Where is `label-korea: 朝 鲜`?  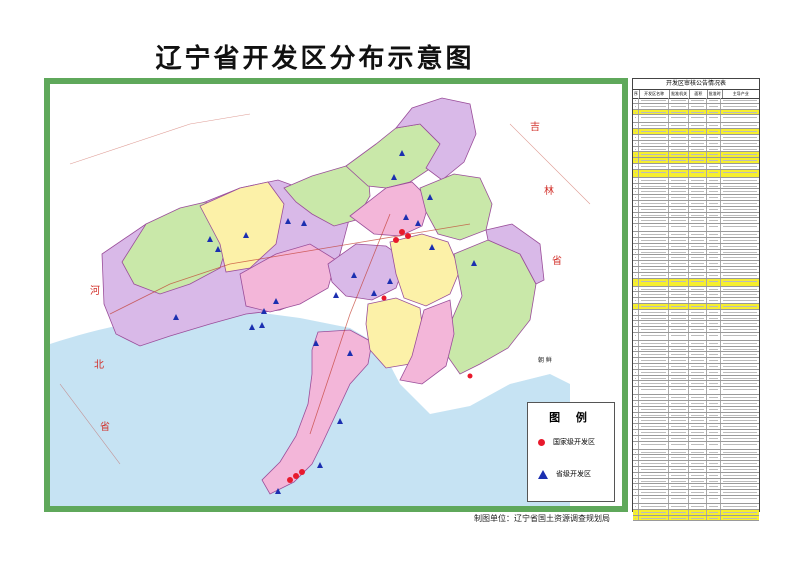 label-korea: 朝 鲜 is located at coordinates (545, 360).